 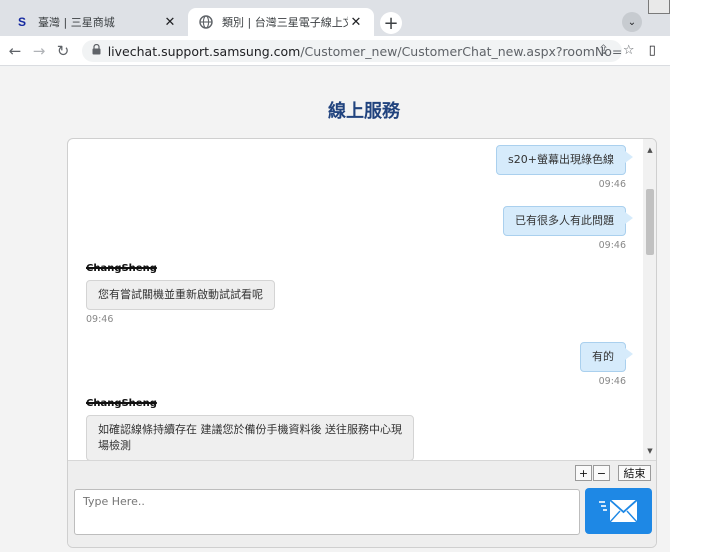 I want to click on chat-message: s20+螢幕出現綠色線 09:46, so click(x=561, y=167).